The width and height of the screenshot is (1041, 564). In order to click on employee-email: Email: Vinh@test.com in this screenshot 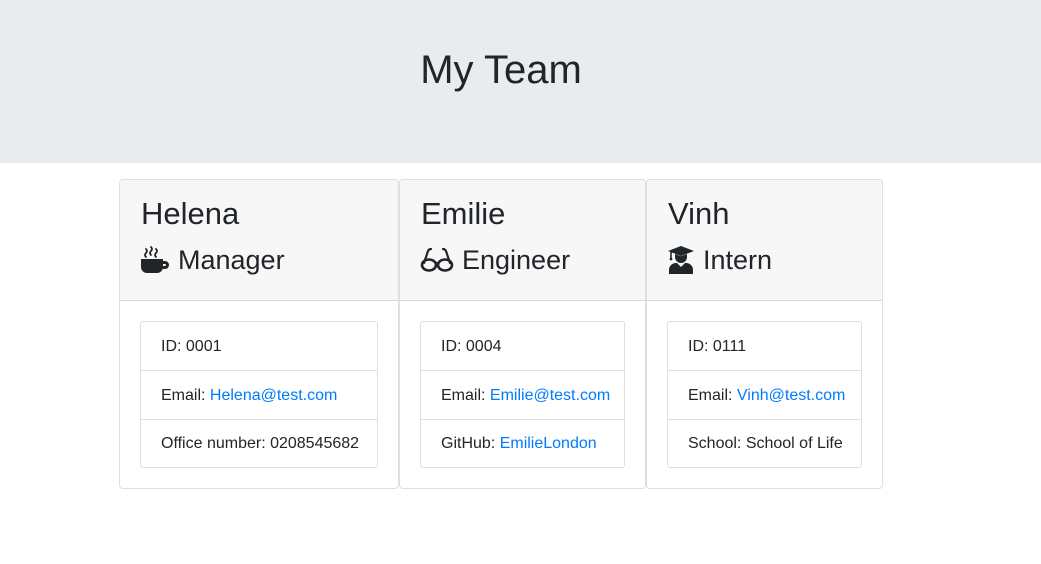, I will do `click(764, 395)`.